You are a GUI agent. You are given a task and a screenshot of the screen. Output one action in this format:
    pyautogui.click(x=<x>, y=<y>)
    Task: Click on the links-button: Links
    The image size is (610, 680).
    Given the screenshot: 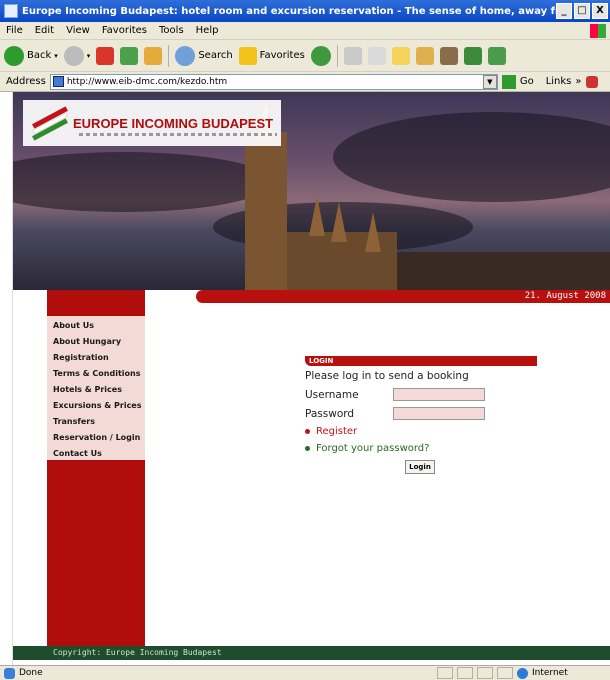 What is the action you would take?
    pyautogui.click(x=559, y=81)
    